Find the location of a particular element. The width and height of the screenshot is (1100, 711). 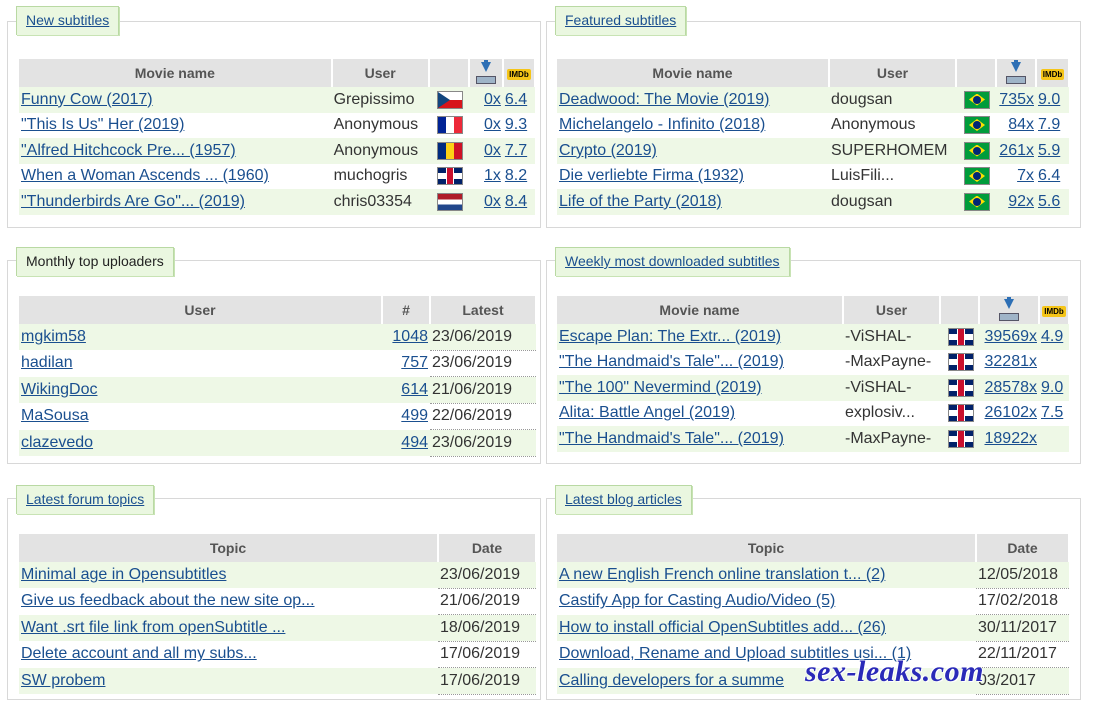

date-text-cell: 17/06/2019 is located at coordinates (487, 681).